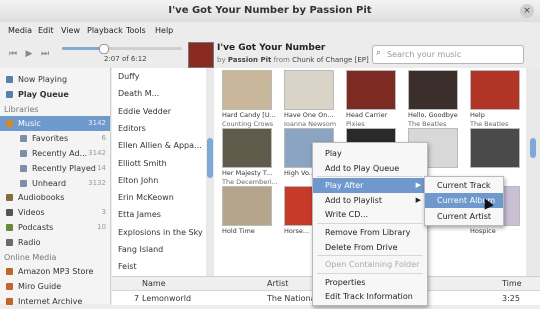 This screenshot has height=309, width=540. I want to click on column-time: Time, so click(512, 283).